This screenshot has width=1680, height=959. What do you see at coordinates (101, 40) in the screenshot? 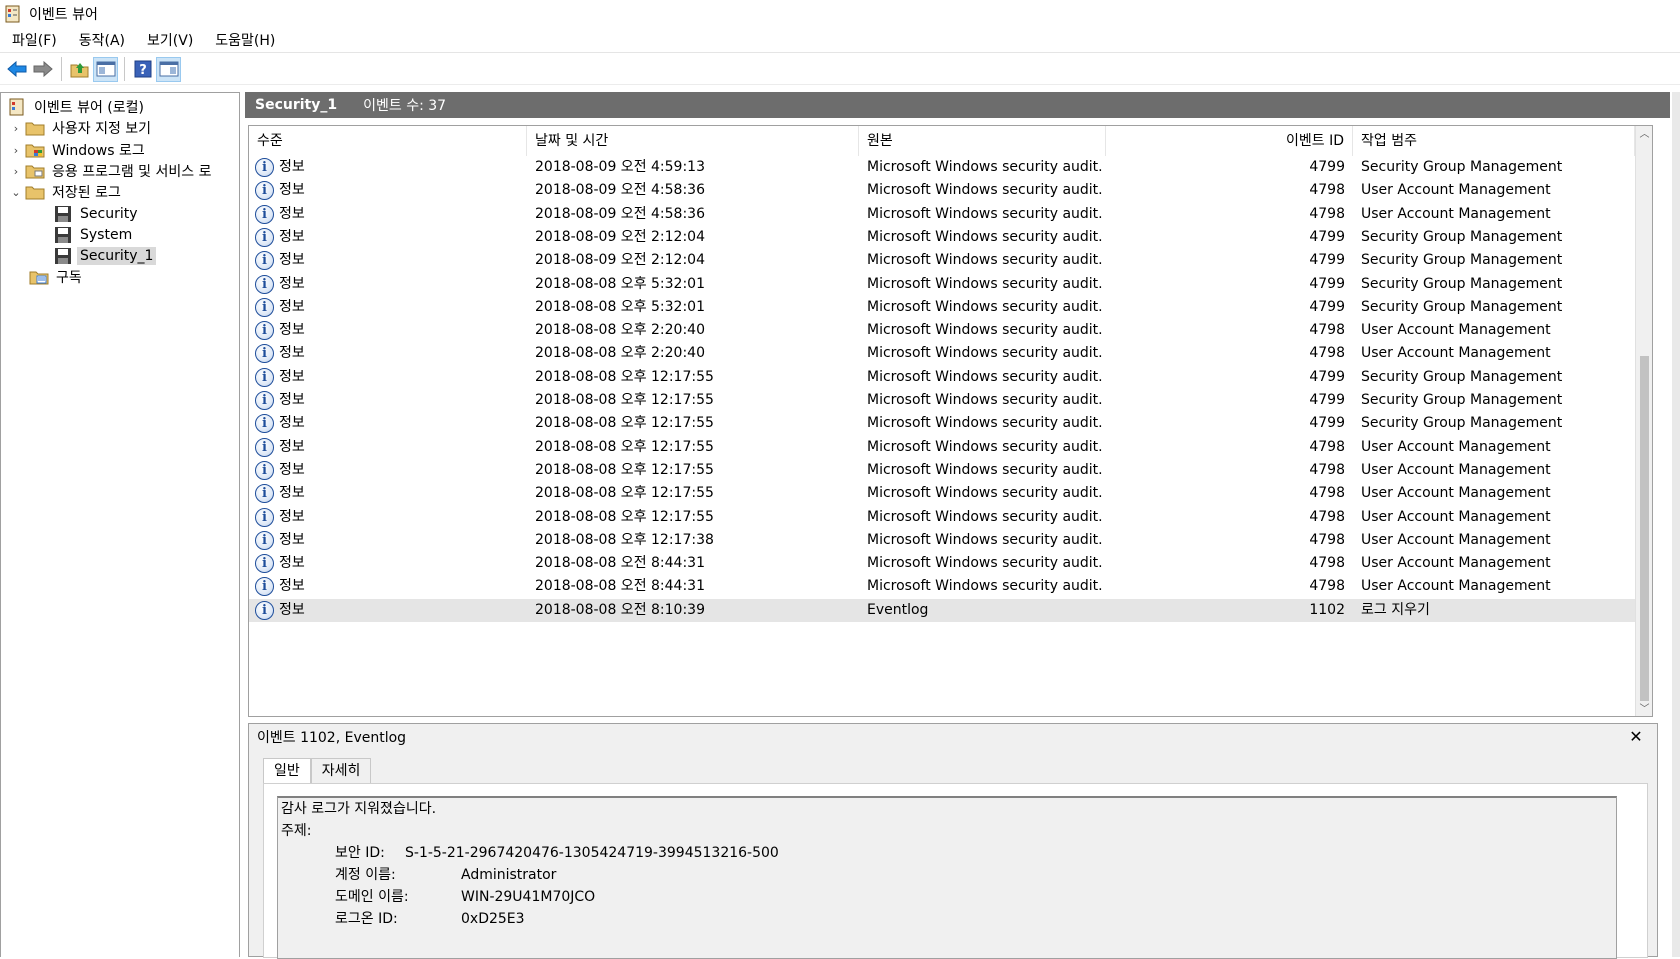
I see `menu-action: 동작(A)` at bounding box center [101, 40].